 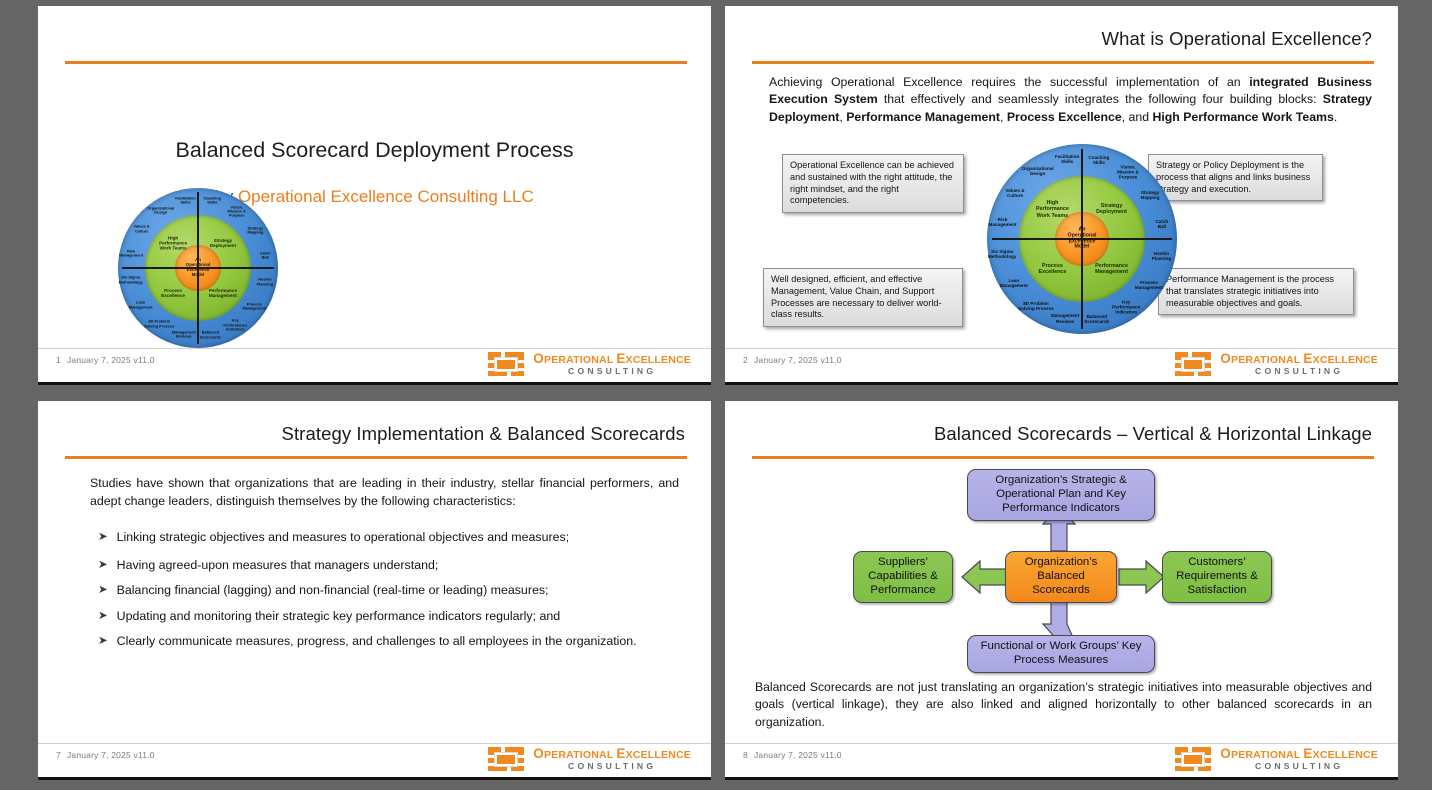 What do you see at coordinates (745, 755) in the screenshot?
I see `slide-number: 8` at bounding box center [745, 755].